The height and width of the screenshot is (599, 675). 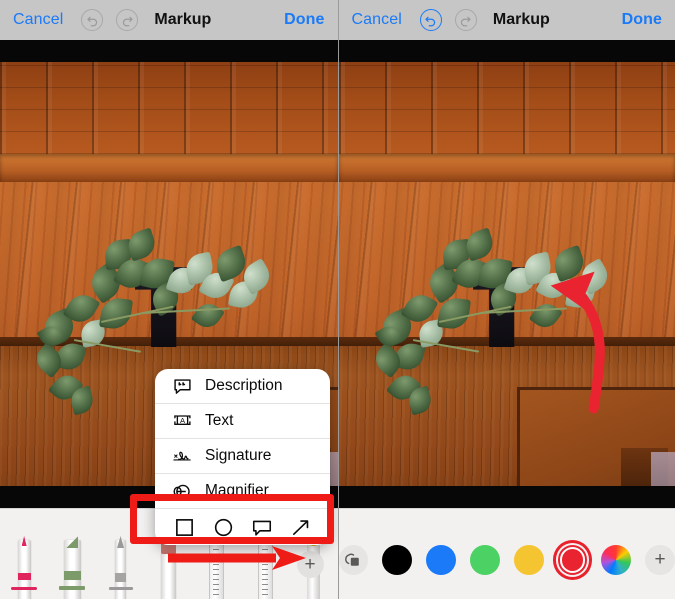 I want to click on layers-opacity-icon, so click(x=353, y=559).